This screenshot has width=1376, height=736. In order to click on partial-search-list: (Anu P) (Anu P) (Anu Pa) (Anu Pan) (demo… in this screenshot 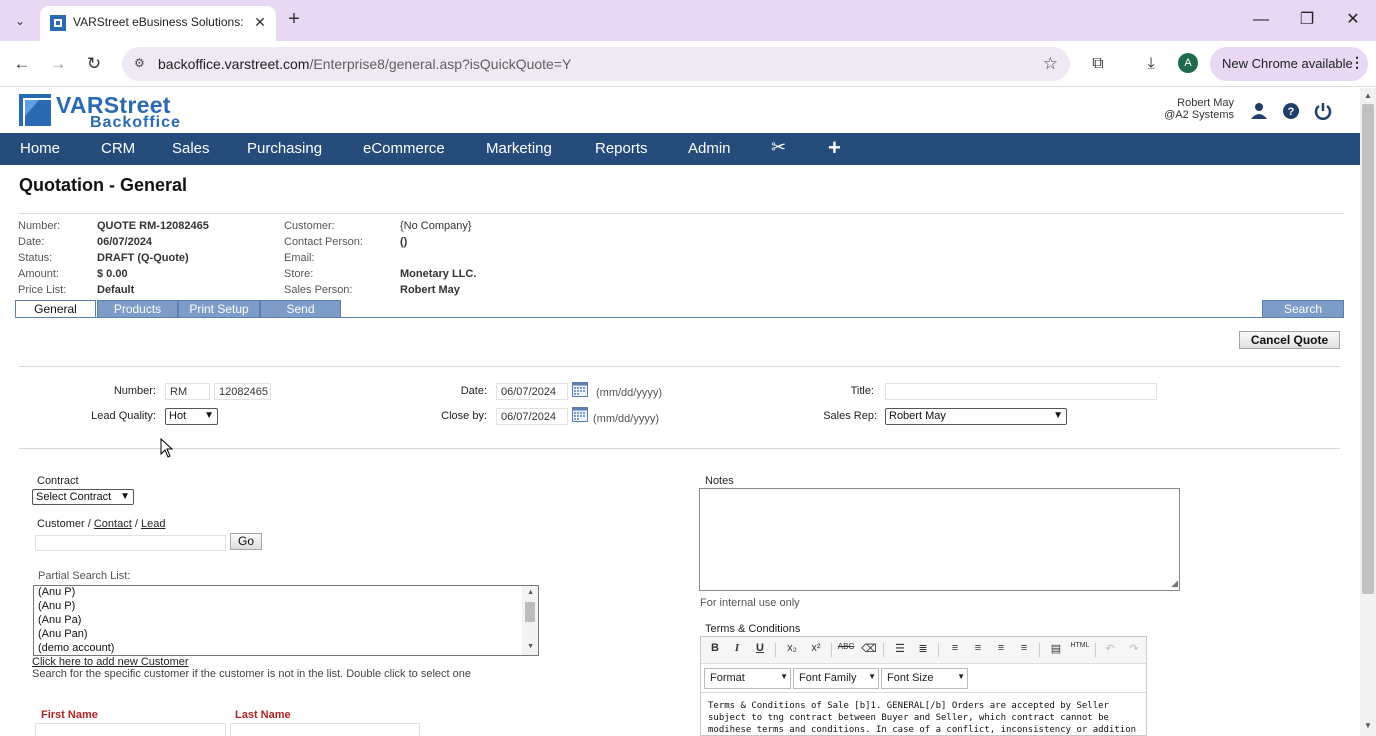, I will do `click(286, 620)`.